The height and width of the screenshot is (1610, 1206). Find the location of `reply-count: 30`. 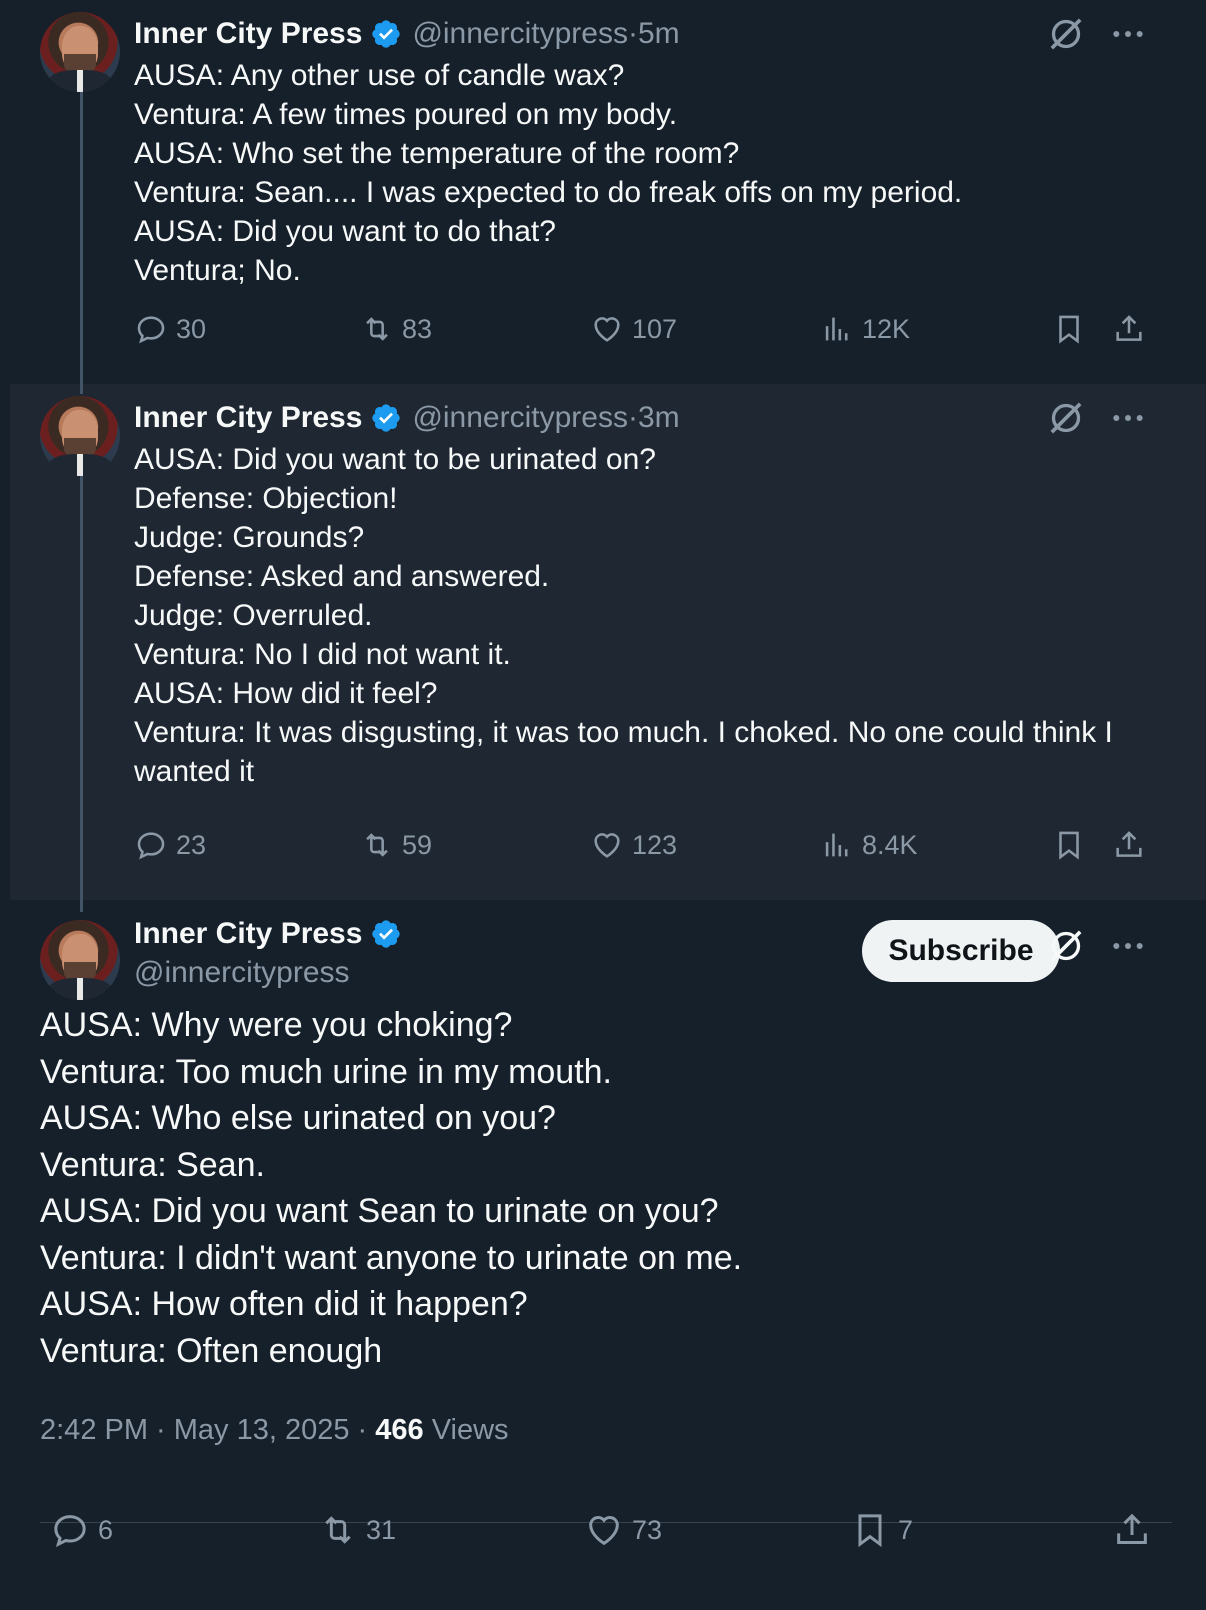

reply-count: 30 is located at coordinates (191, 328).